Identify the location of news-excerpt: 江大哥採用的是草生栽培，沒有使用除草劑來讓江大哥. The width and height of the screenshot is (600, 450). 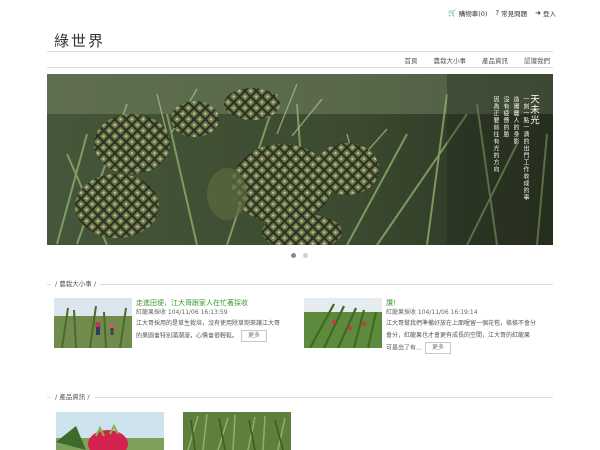
(208, 323).